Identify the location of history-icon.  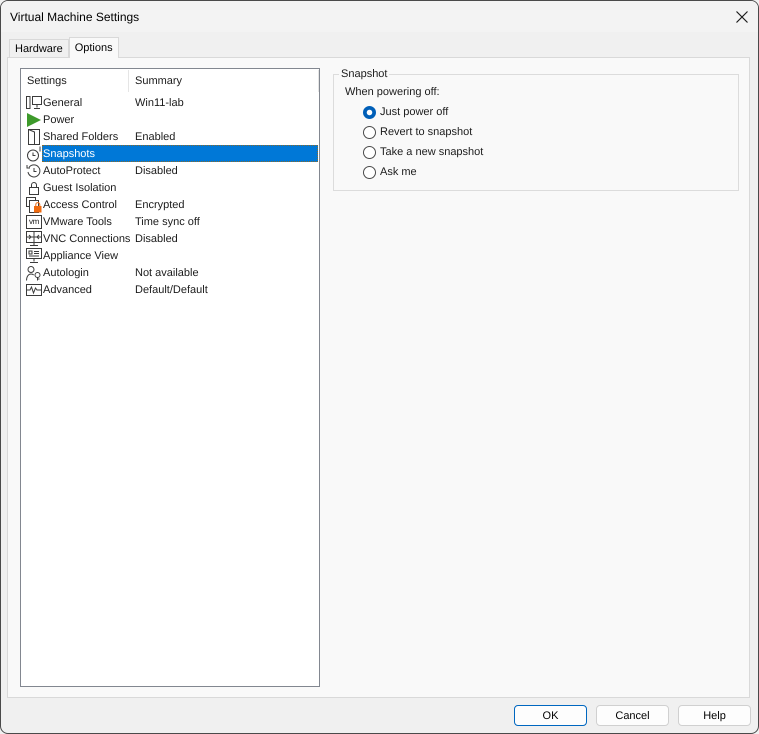
(34, 170).